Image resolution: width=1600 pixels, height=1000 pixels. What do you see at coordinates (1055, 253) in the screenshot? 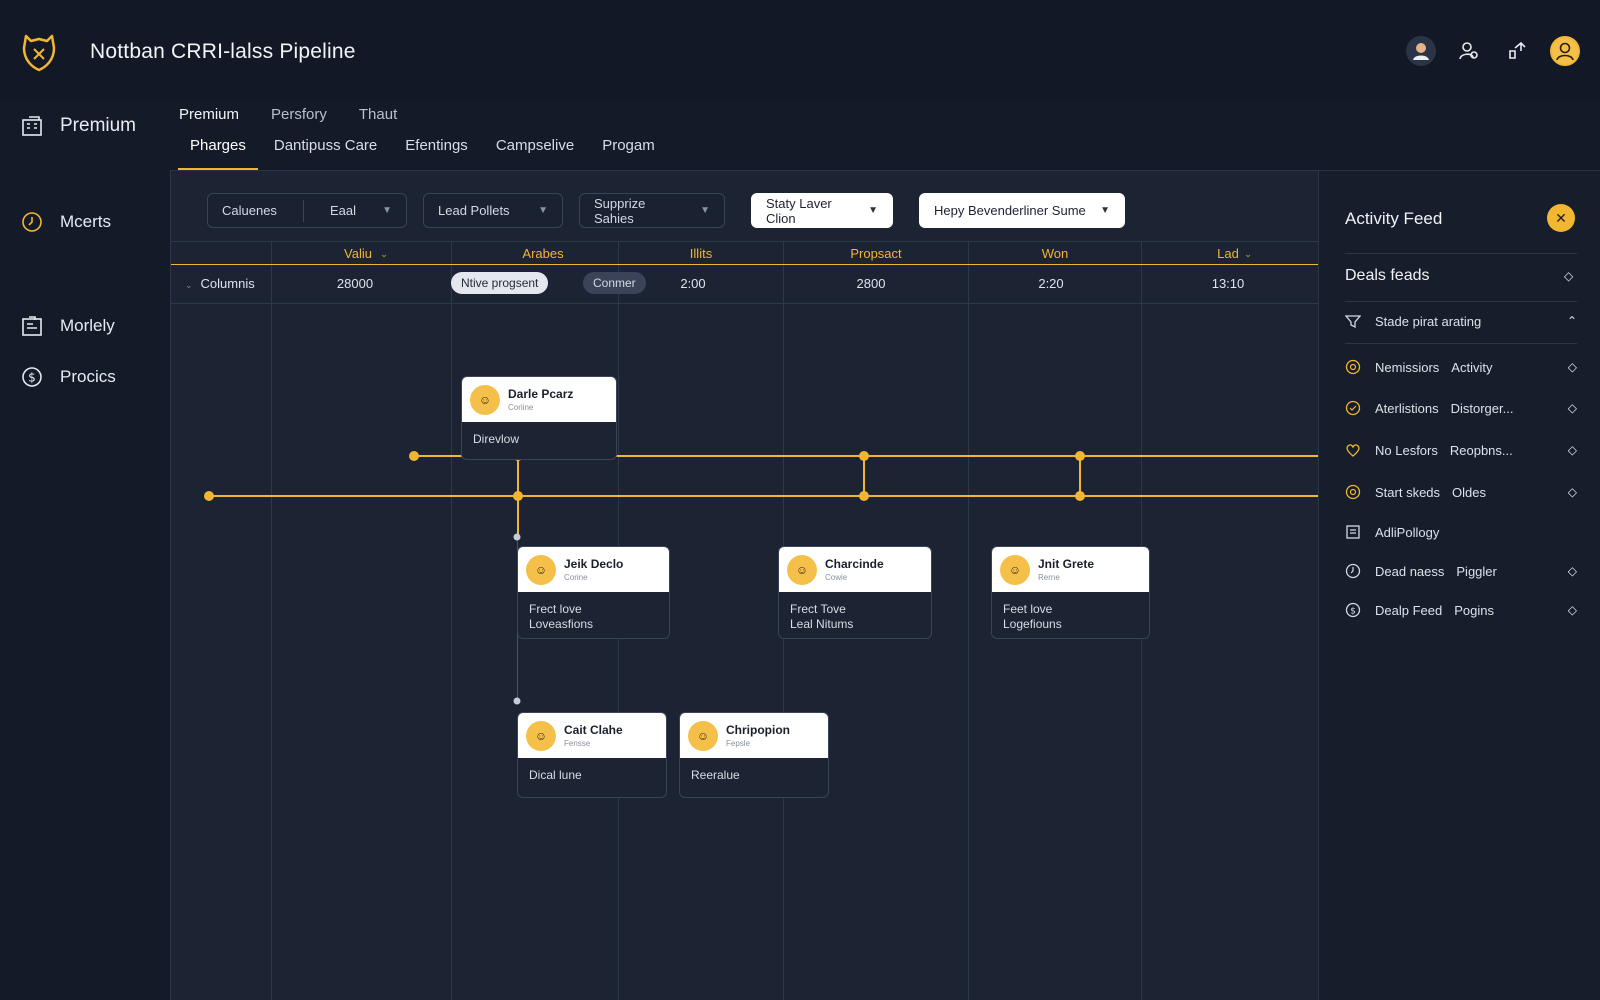
I see `column-header-won: Won` at bounding box center [1055, 253].